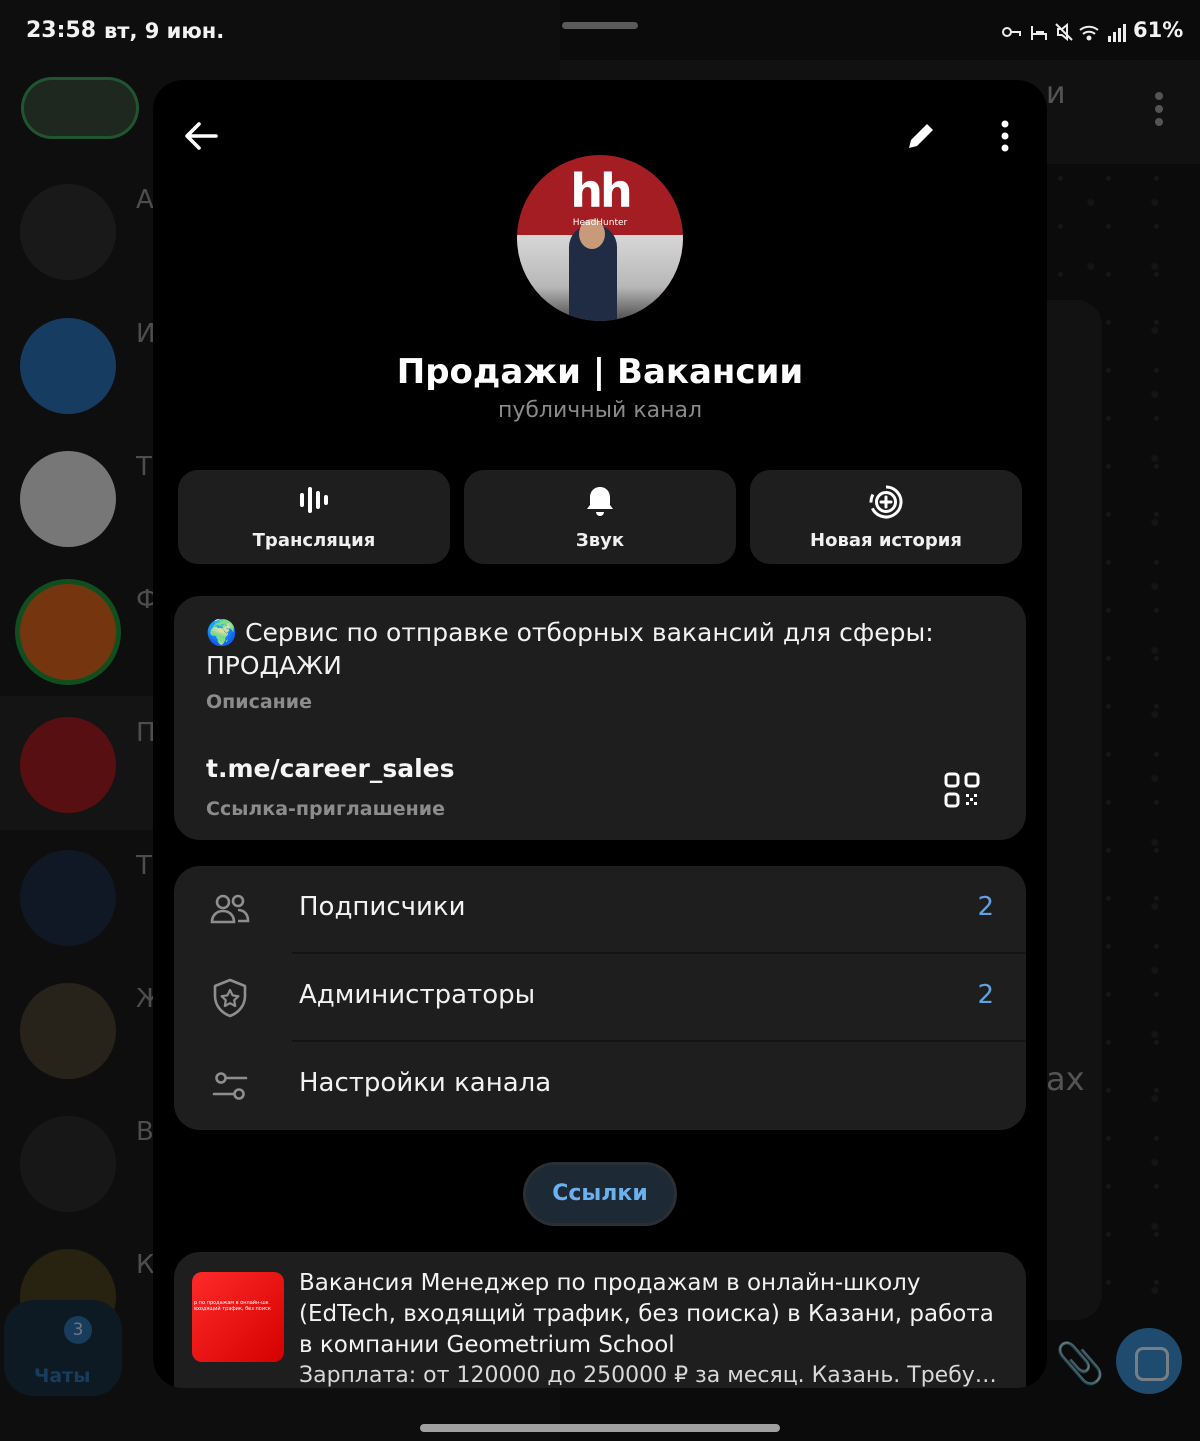 The height and width of the screenshot is (1441, 1200). What do you see at coordinates (230, 998) in the screenshot?
I see `admin-shield-icon` at bounding box center [230, 998].